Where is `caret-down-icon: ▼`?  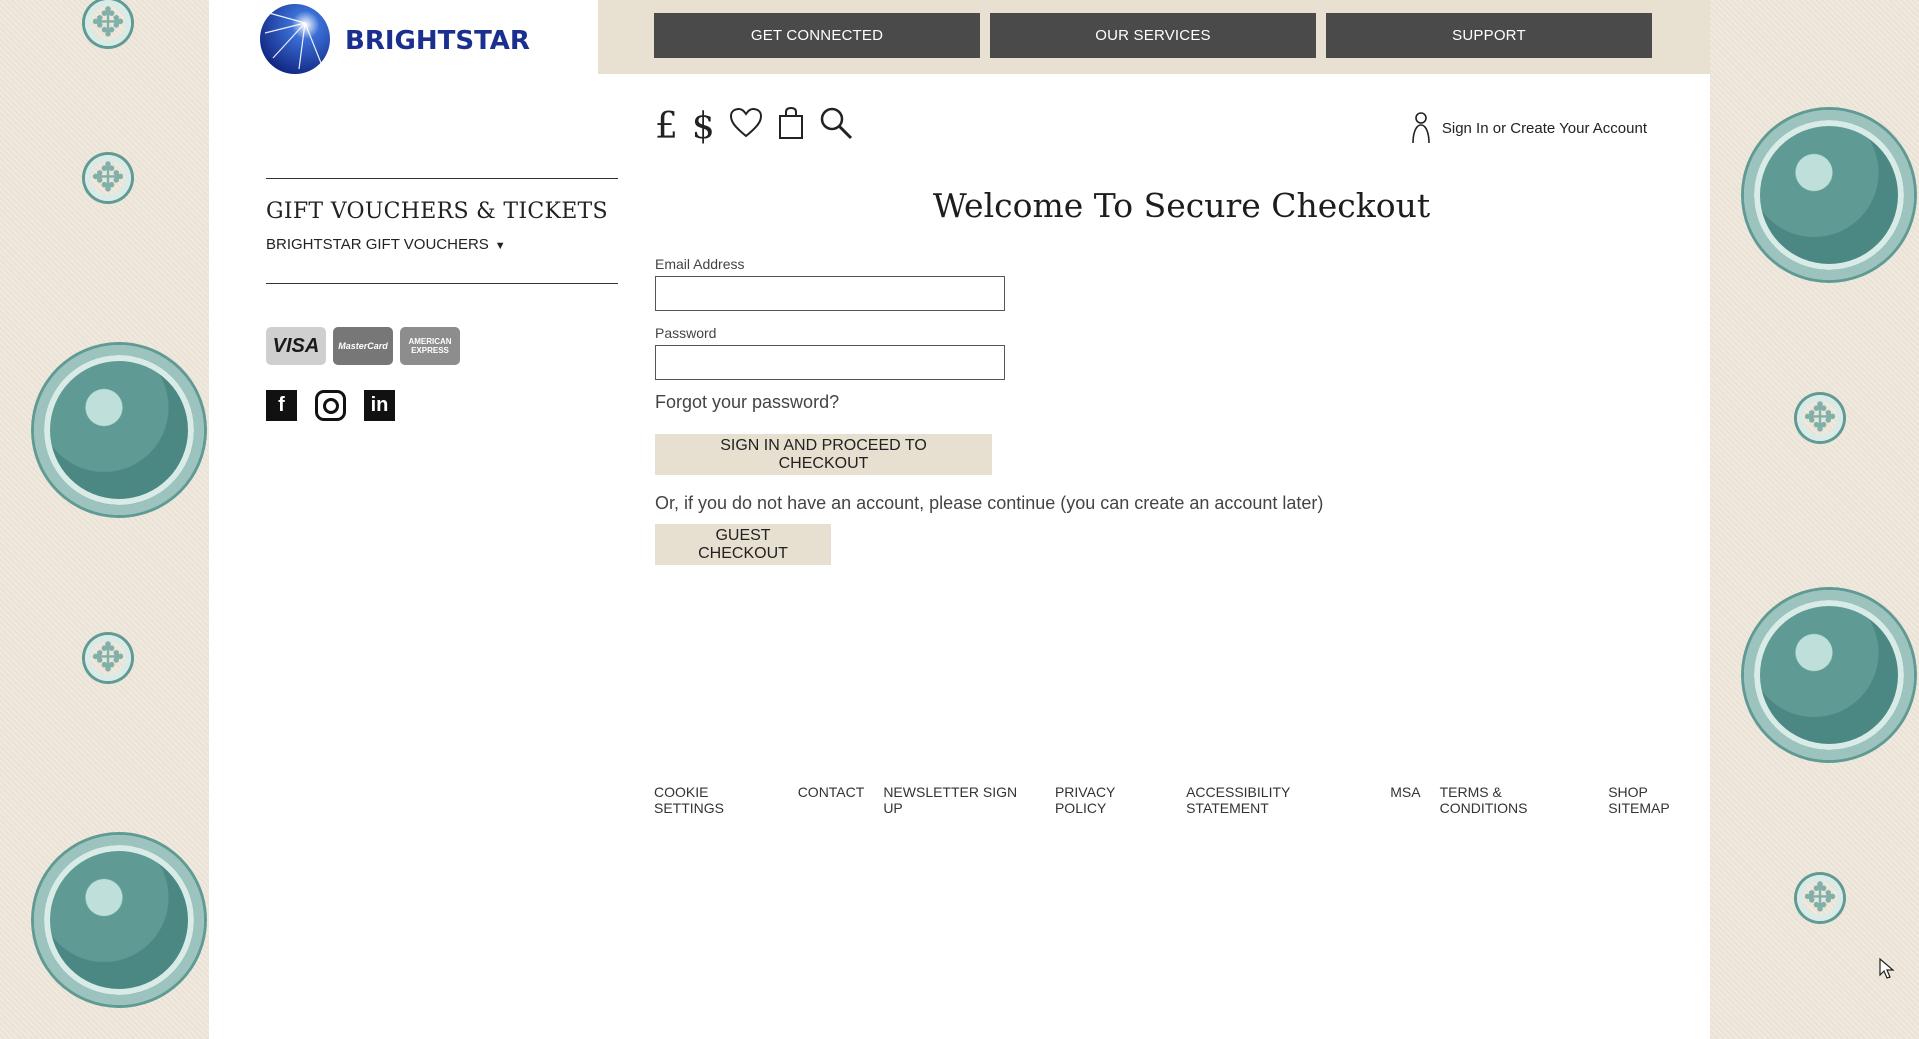 caret-down-icon: ▼ is located at coordinates (500, 246).